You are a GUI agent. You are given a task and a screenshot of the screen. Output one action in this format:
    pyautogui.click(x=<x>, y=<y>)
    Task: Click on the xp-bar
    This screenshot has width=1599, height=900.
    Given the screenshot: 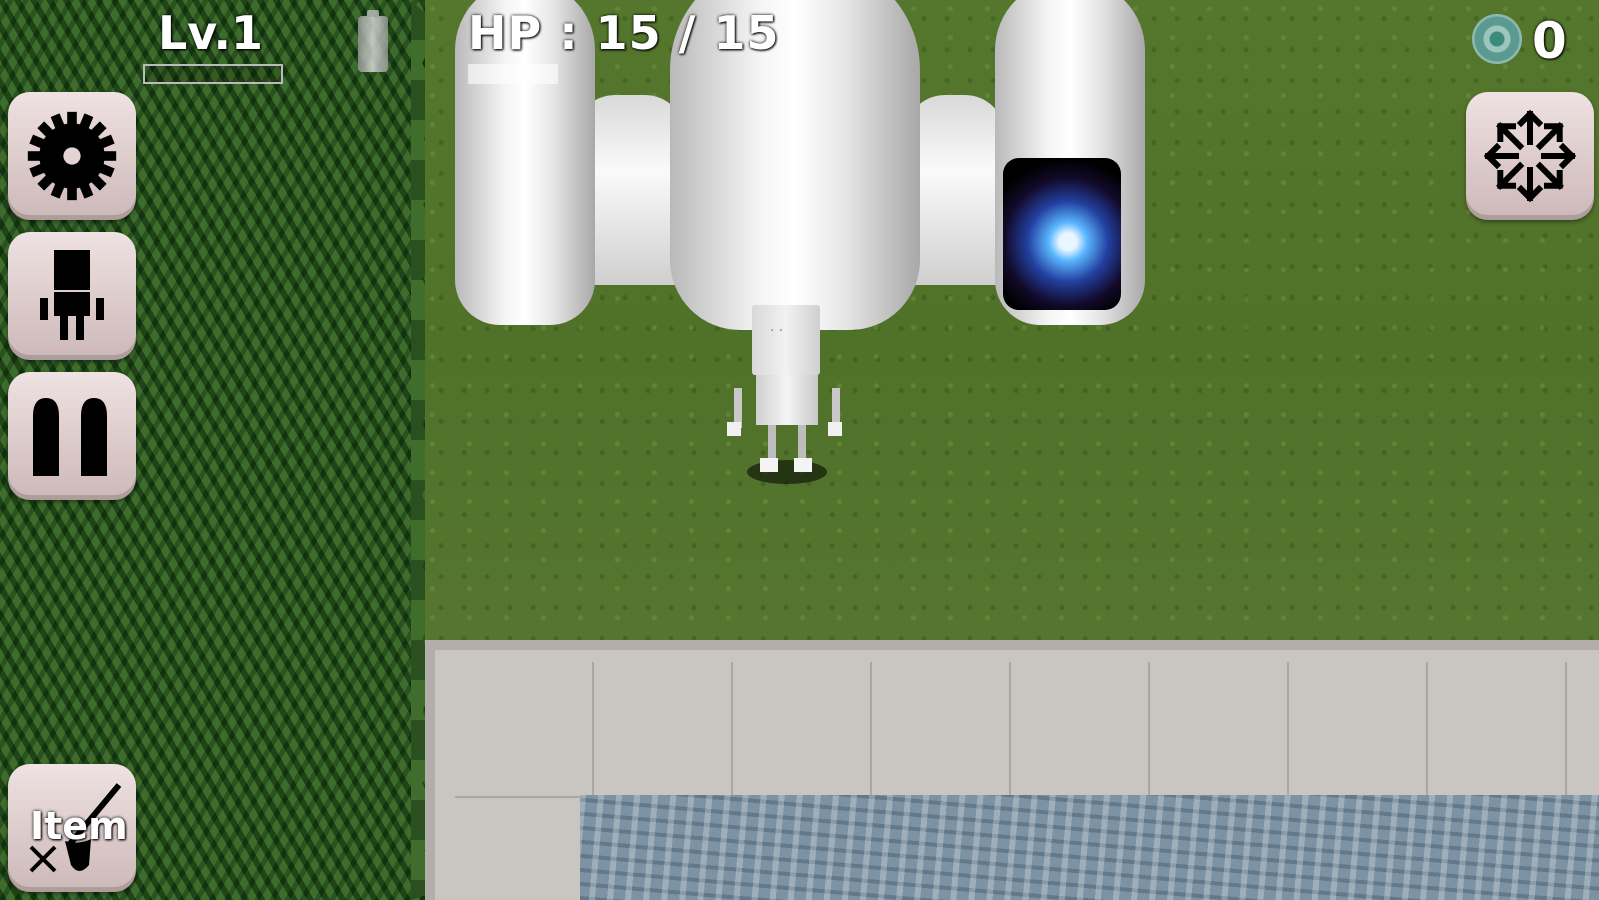 What is the action you would take?
    pyautogui.click(x=213, y=74)
    